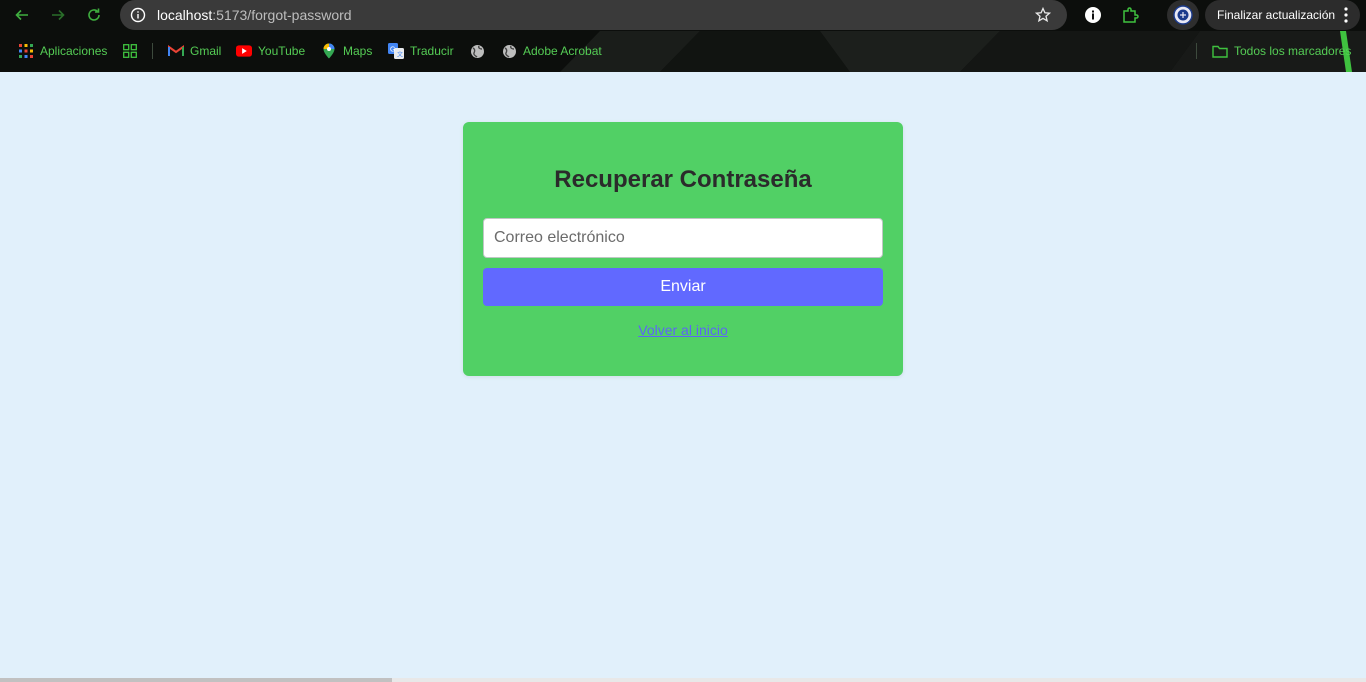 The image size is (1366, 682). What do you see at coordinates (282, 15) in the screenshot?
I see `url-path: :5173/forgot-password` at bounding box center [282, 15].